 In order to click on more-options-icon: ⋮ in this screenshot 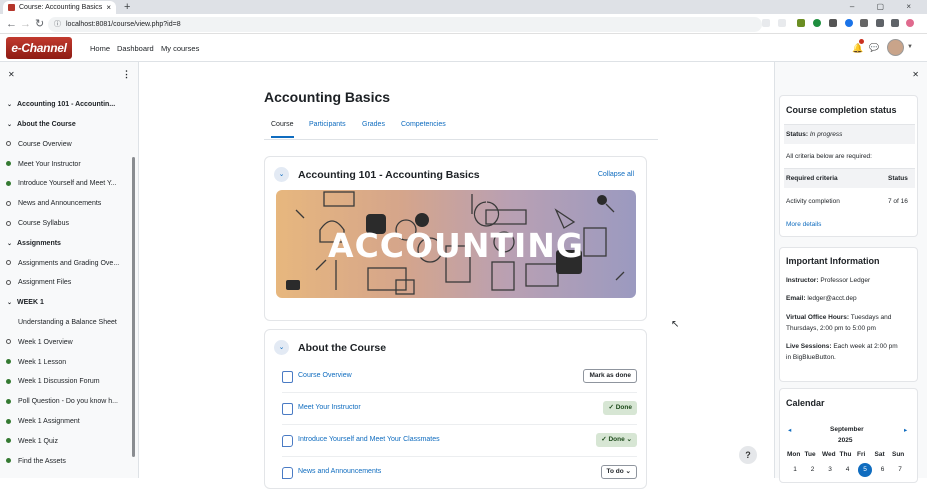, I will do `click(126, 74)`.